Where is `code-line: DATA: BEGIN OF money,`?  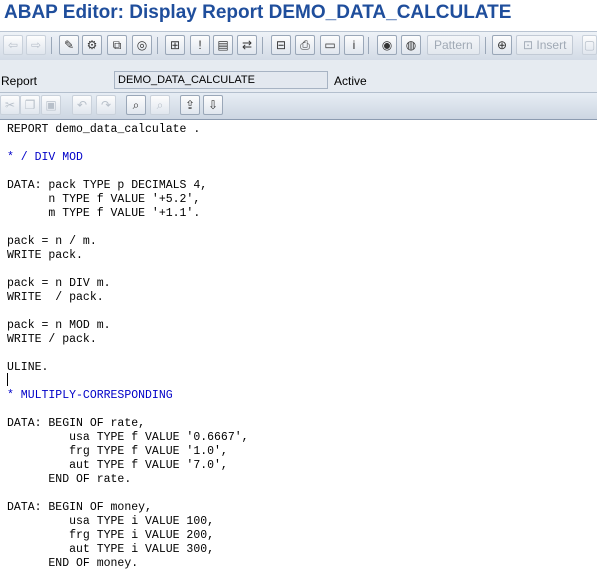
code-line: DATA: BEGIN OF money, is located at coordinates (79, 507).